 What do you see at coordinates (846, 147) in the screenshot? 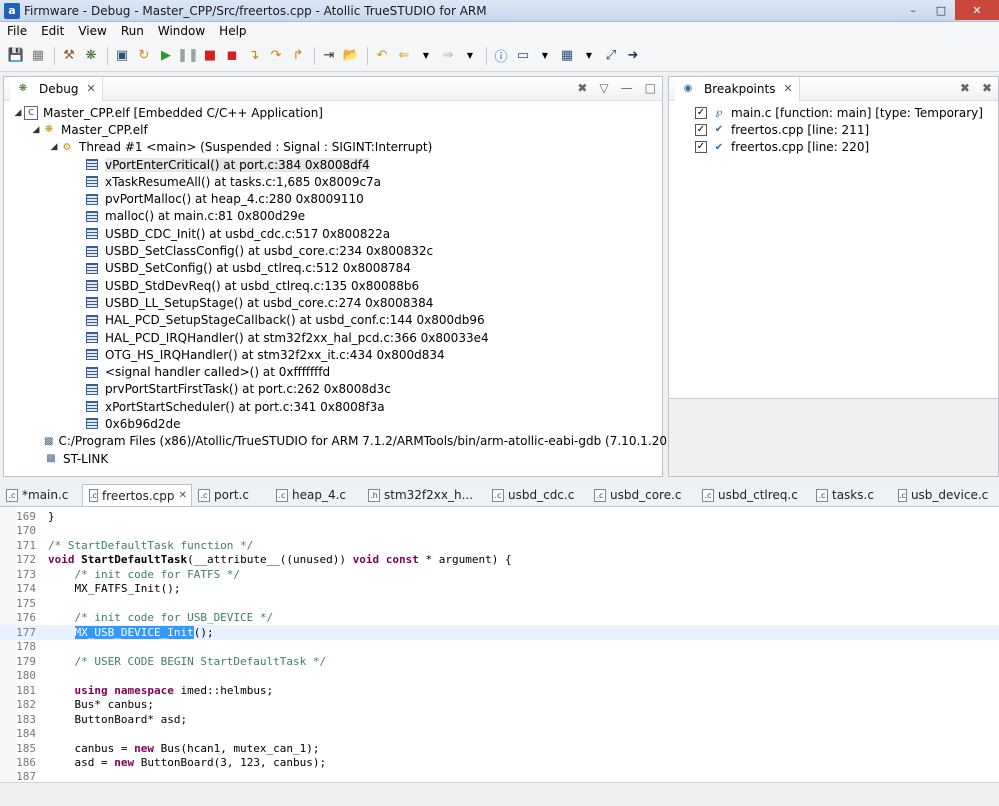
I see `breakpoint-item: ✓ ✔ freertos.cpp [line: 220]` at bounding box center [846, 147].